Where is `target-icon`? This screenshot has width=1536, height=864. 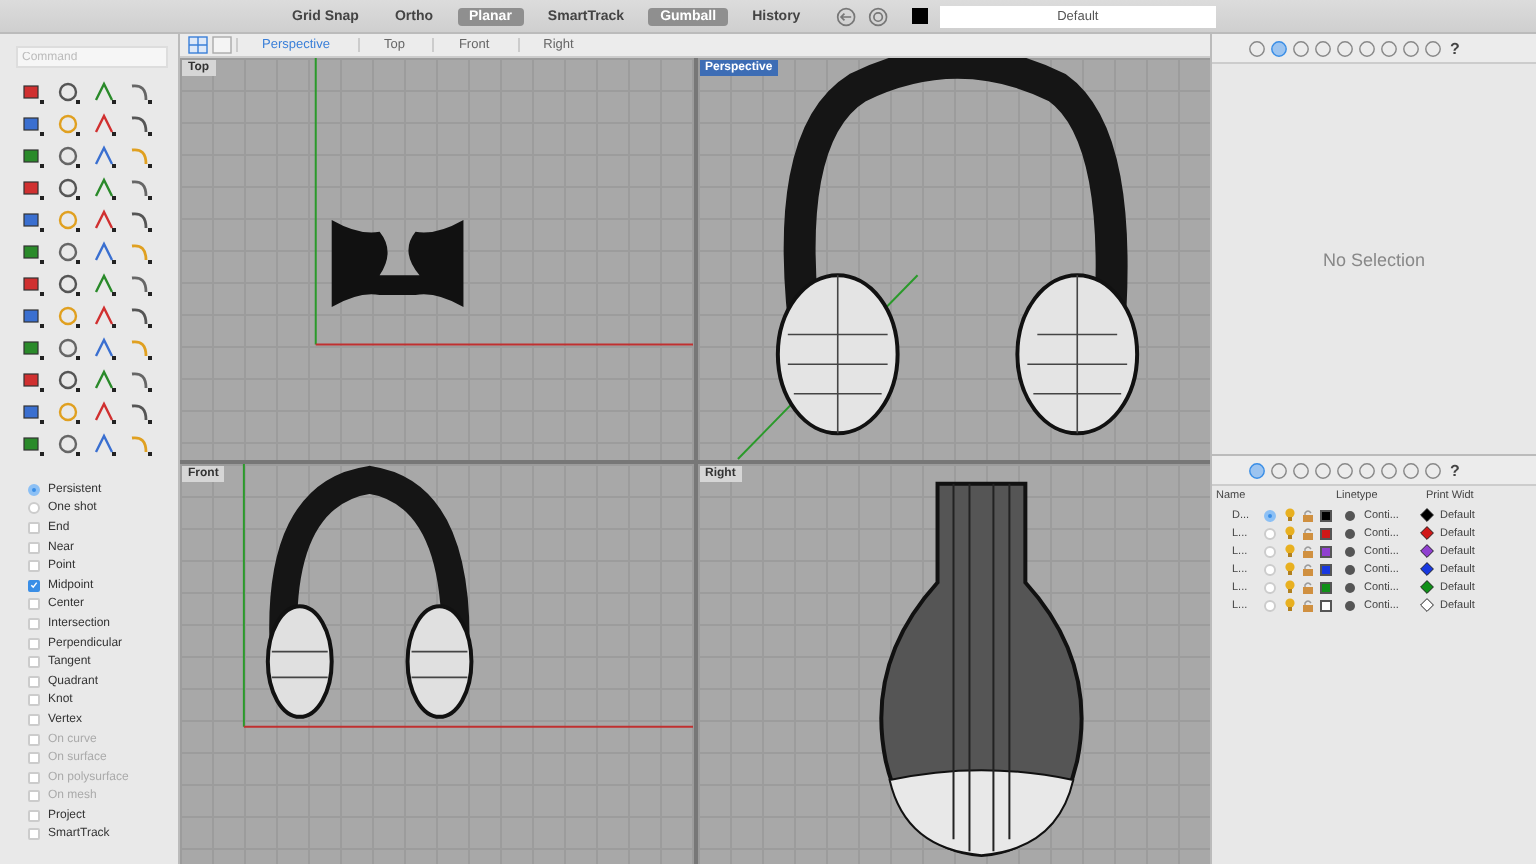 target-icon is located at coordinates (878, 16).